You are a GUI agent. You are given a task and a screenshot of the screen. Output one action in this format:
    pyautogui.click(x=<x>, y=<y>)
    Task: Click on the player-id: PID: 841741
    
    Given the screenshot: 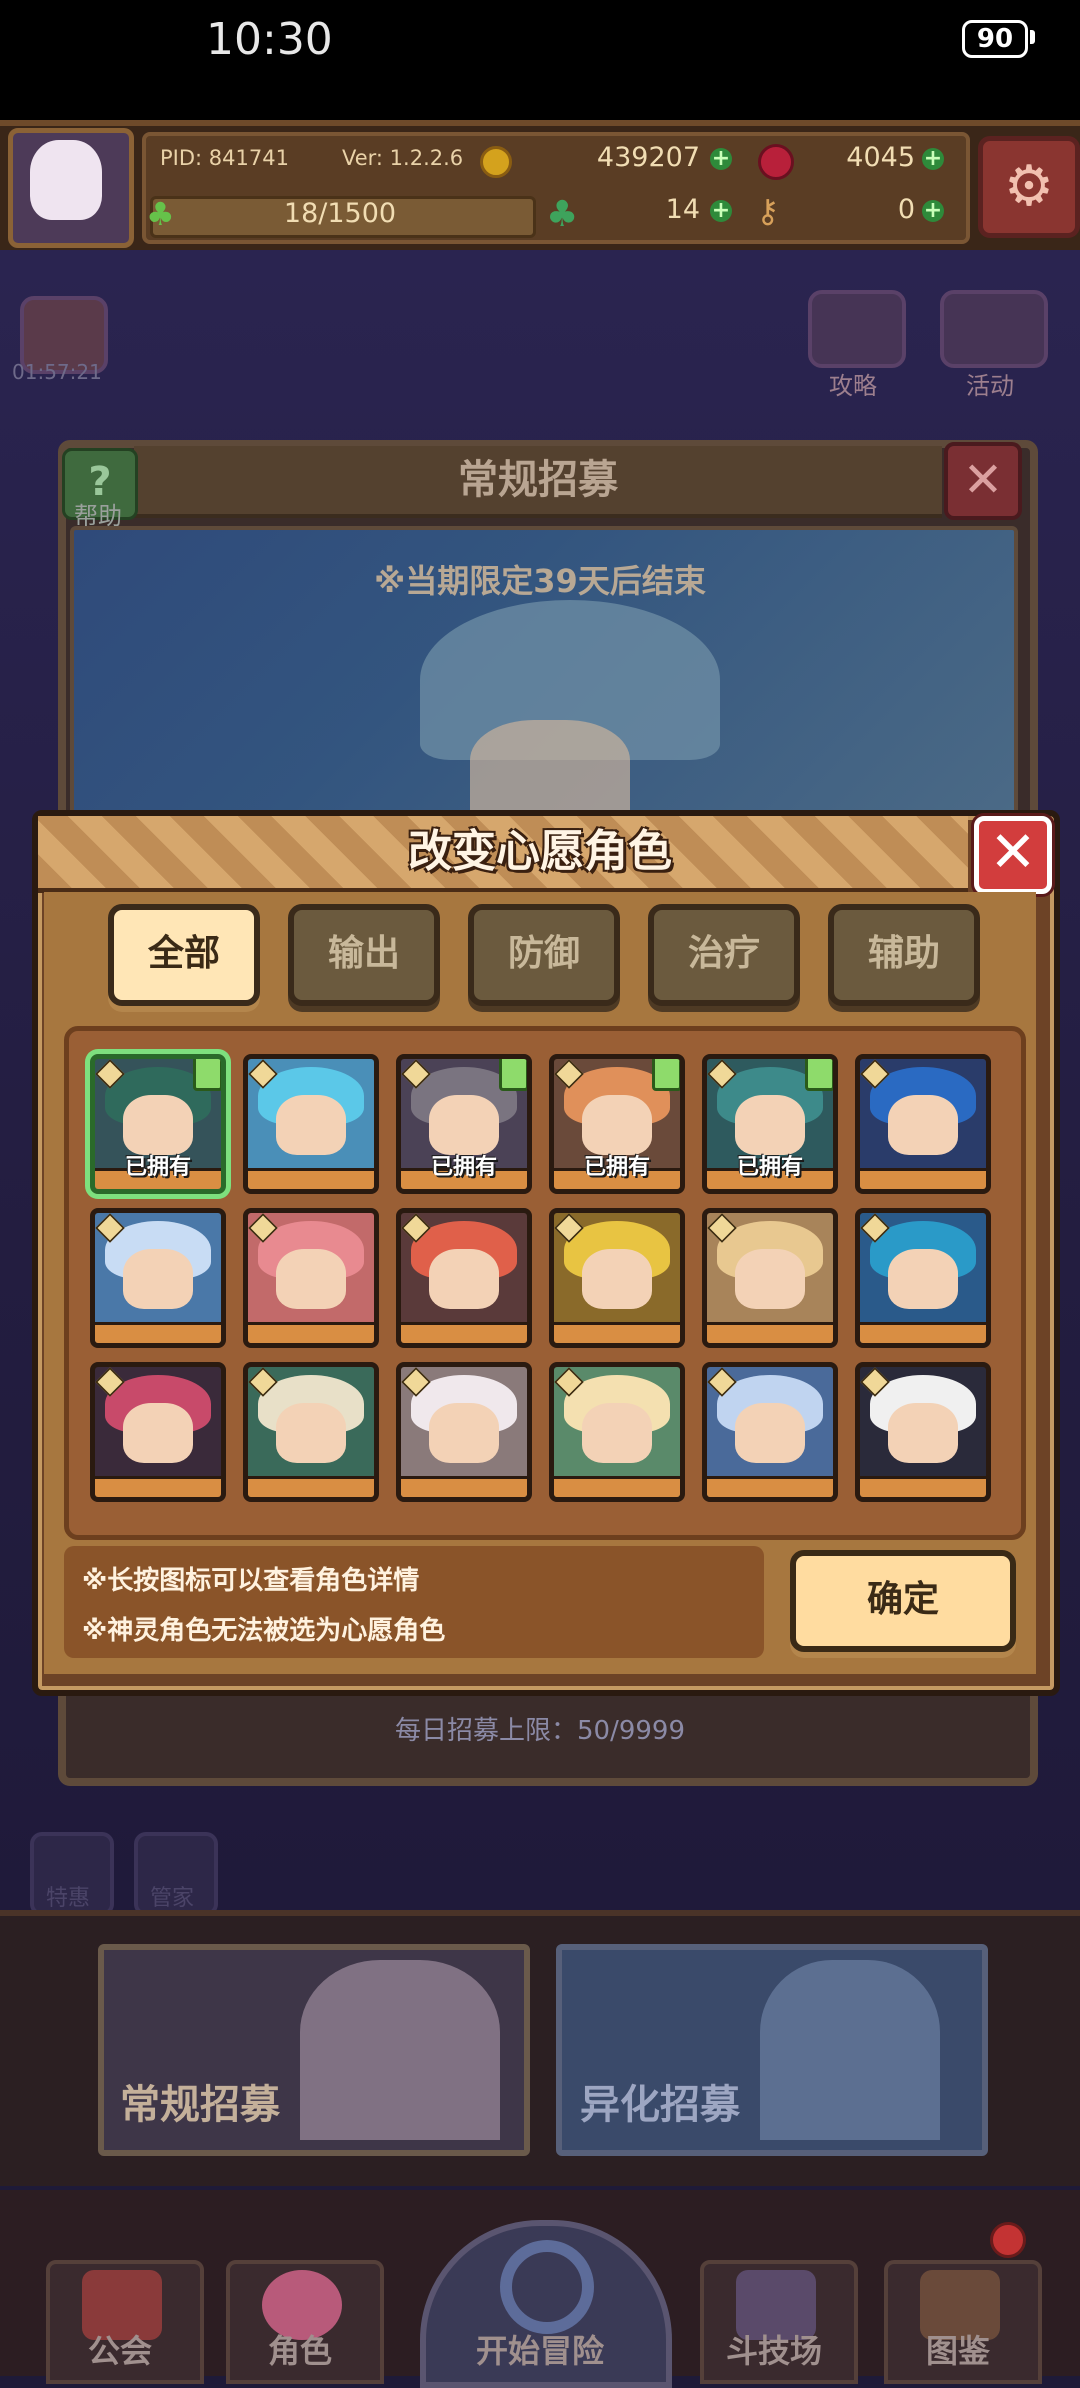 What is the action you would take?
    pyautogui.click(x=224, y=158)
    